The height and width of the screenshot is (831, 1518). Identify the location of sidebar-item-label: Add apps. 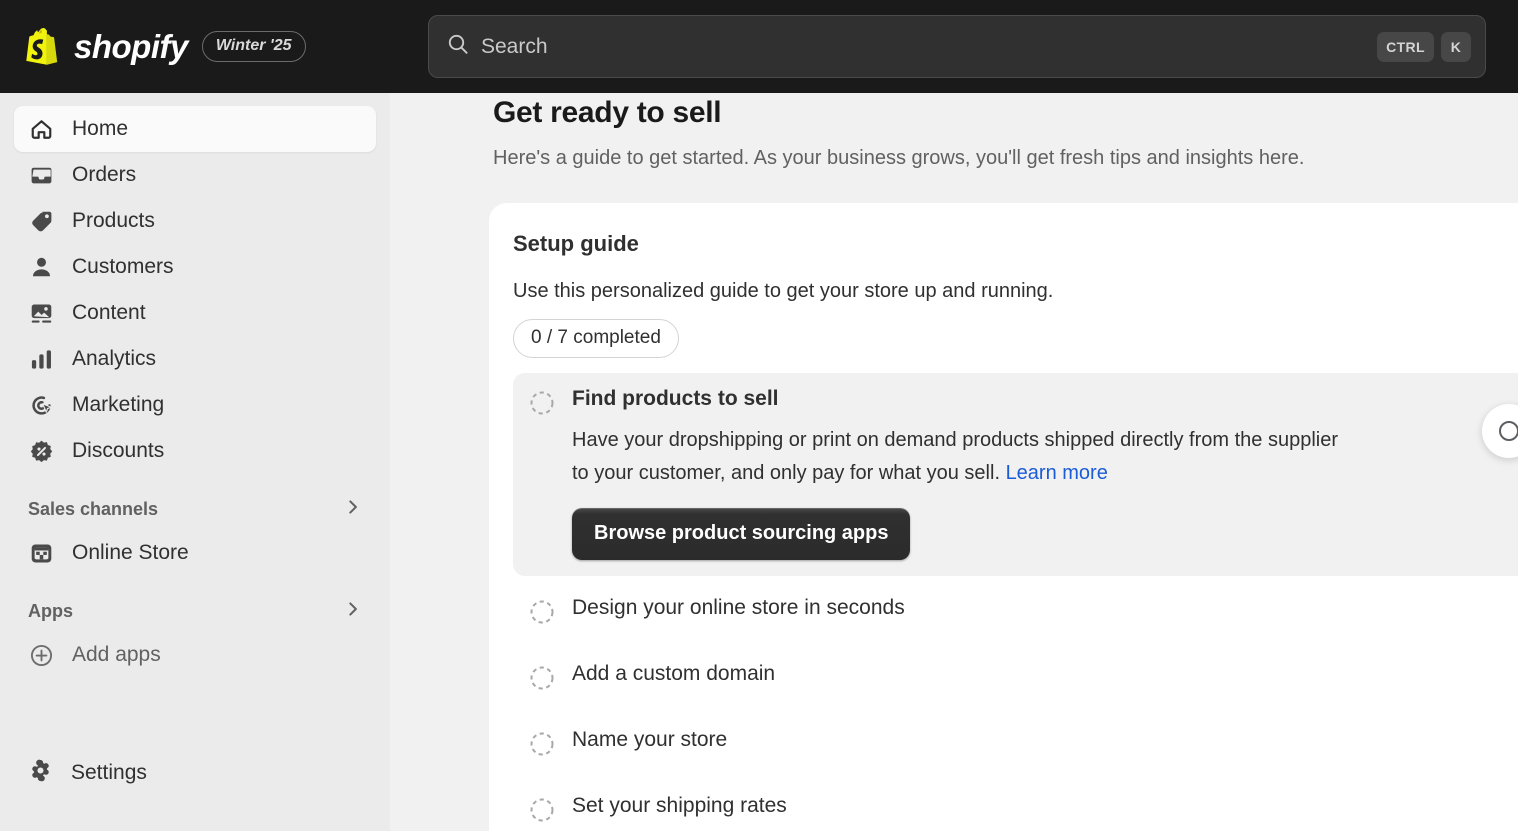
(116, 654).